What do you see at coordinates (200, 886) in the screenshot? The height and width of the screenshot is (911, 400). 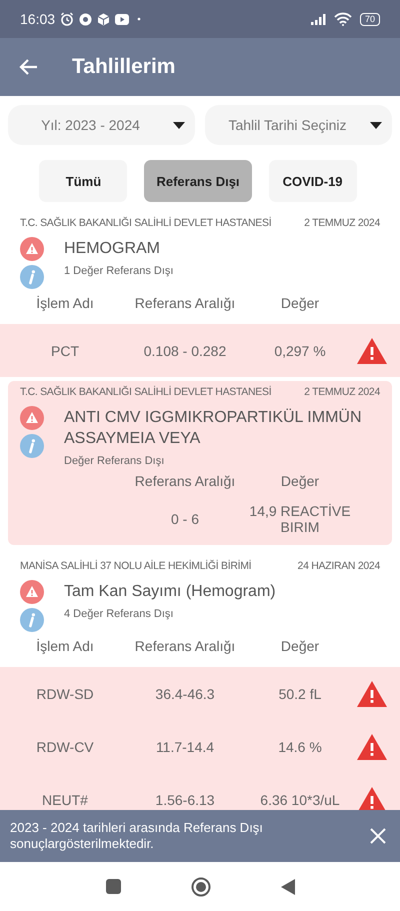 I see `home-button` at bounding box center [200, 886].